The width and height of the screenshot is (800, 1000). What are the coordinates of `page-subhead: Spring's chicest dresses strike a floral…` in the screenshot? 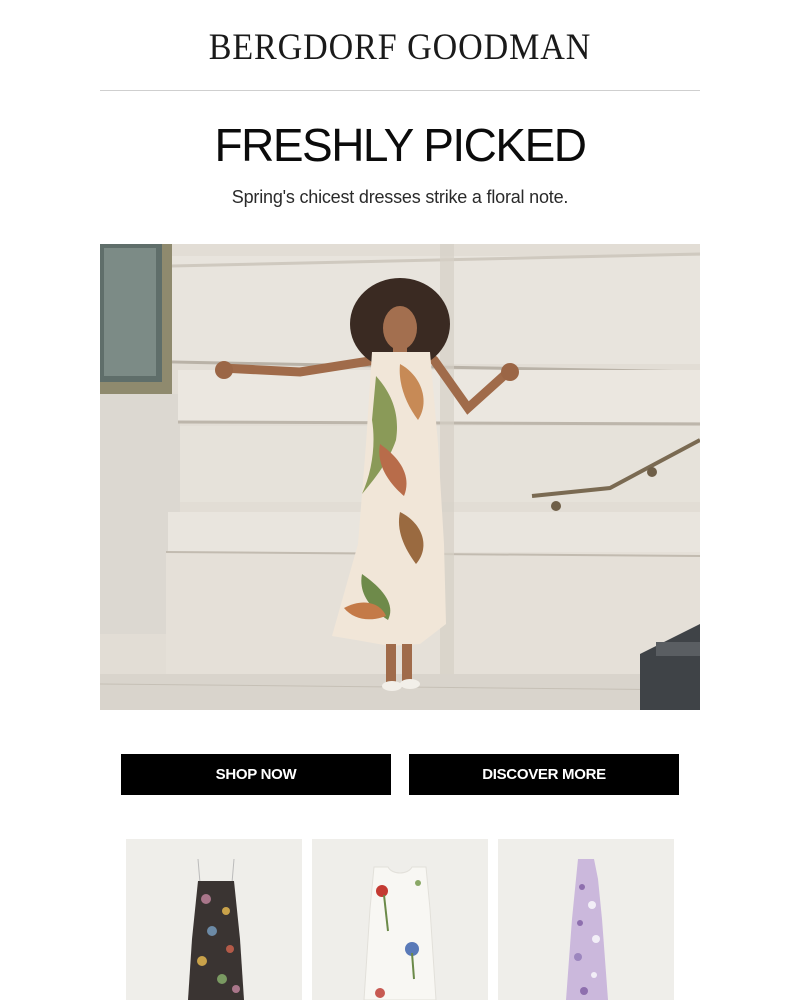 It's located at (400, 197).